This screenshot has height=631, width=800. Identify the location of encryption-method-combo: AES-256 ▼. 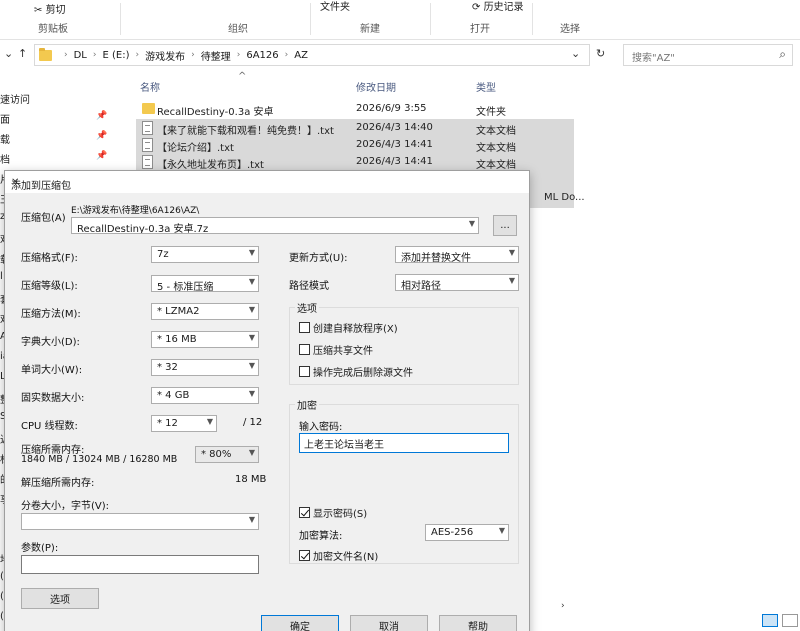
(467, 532).